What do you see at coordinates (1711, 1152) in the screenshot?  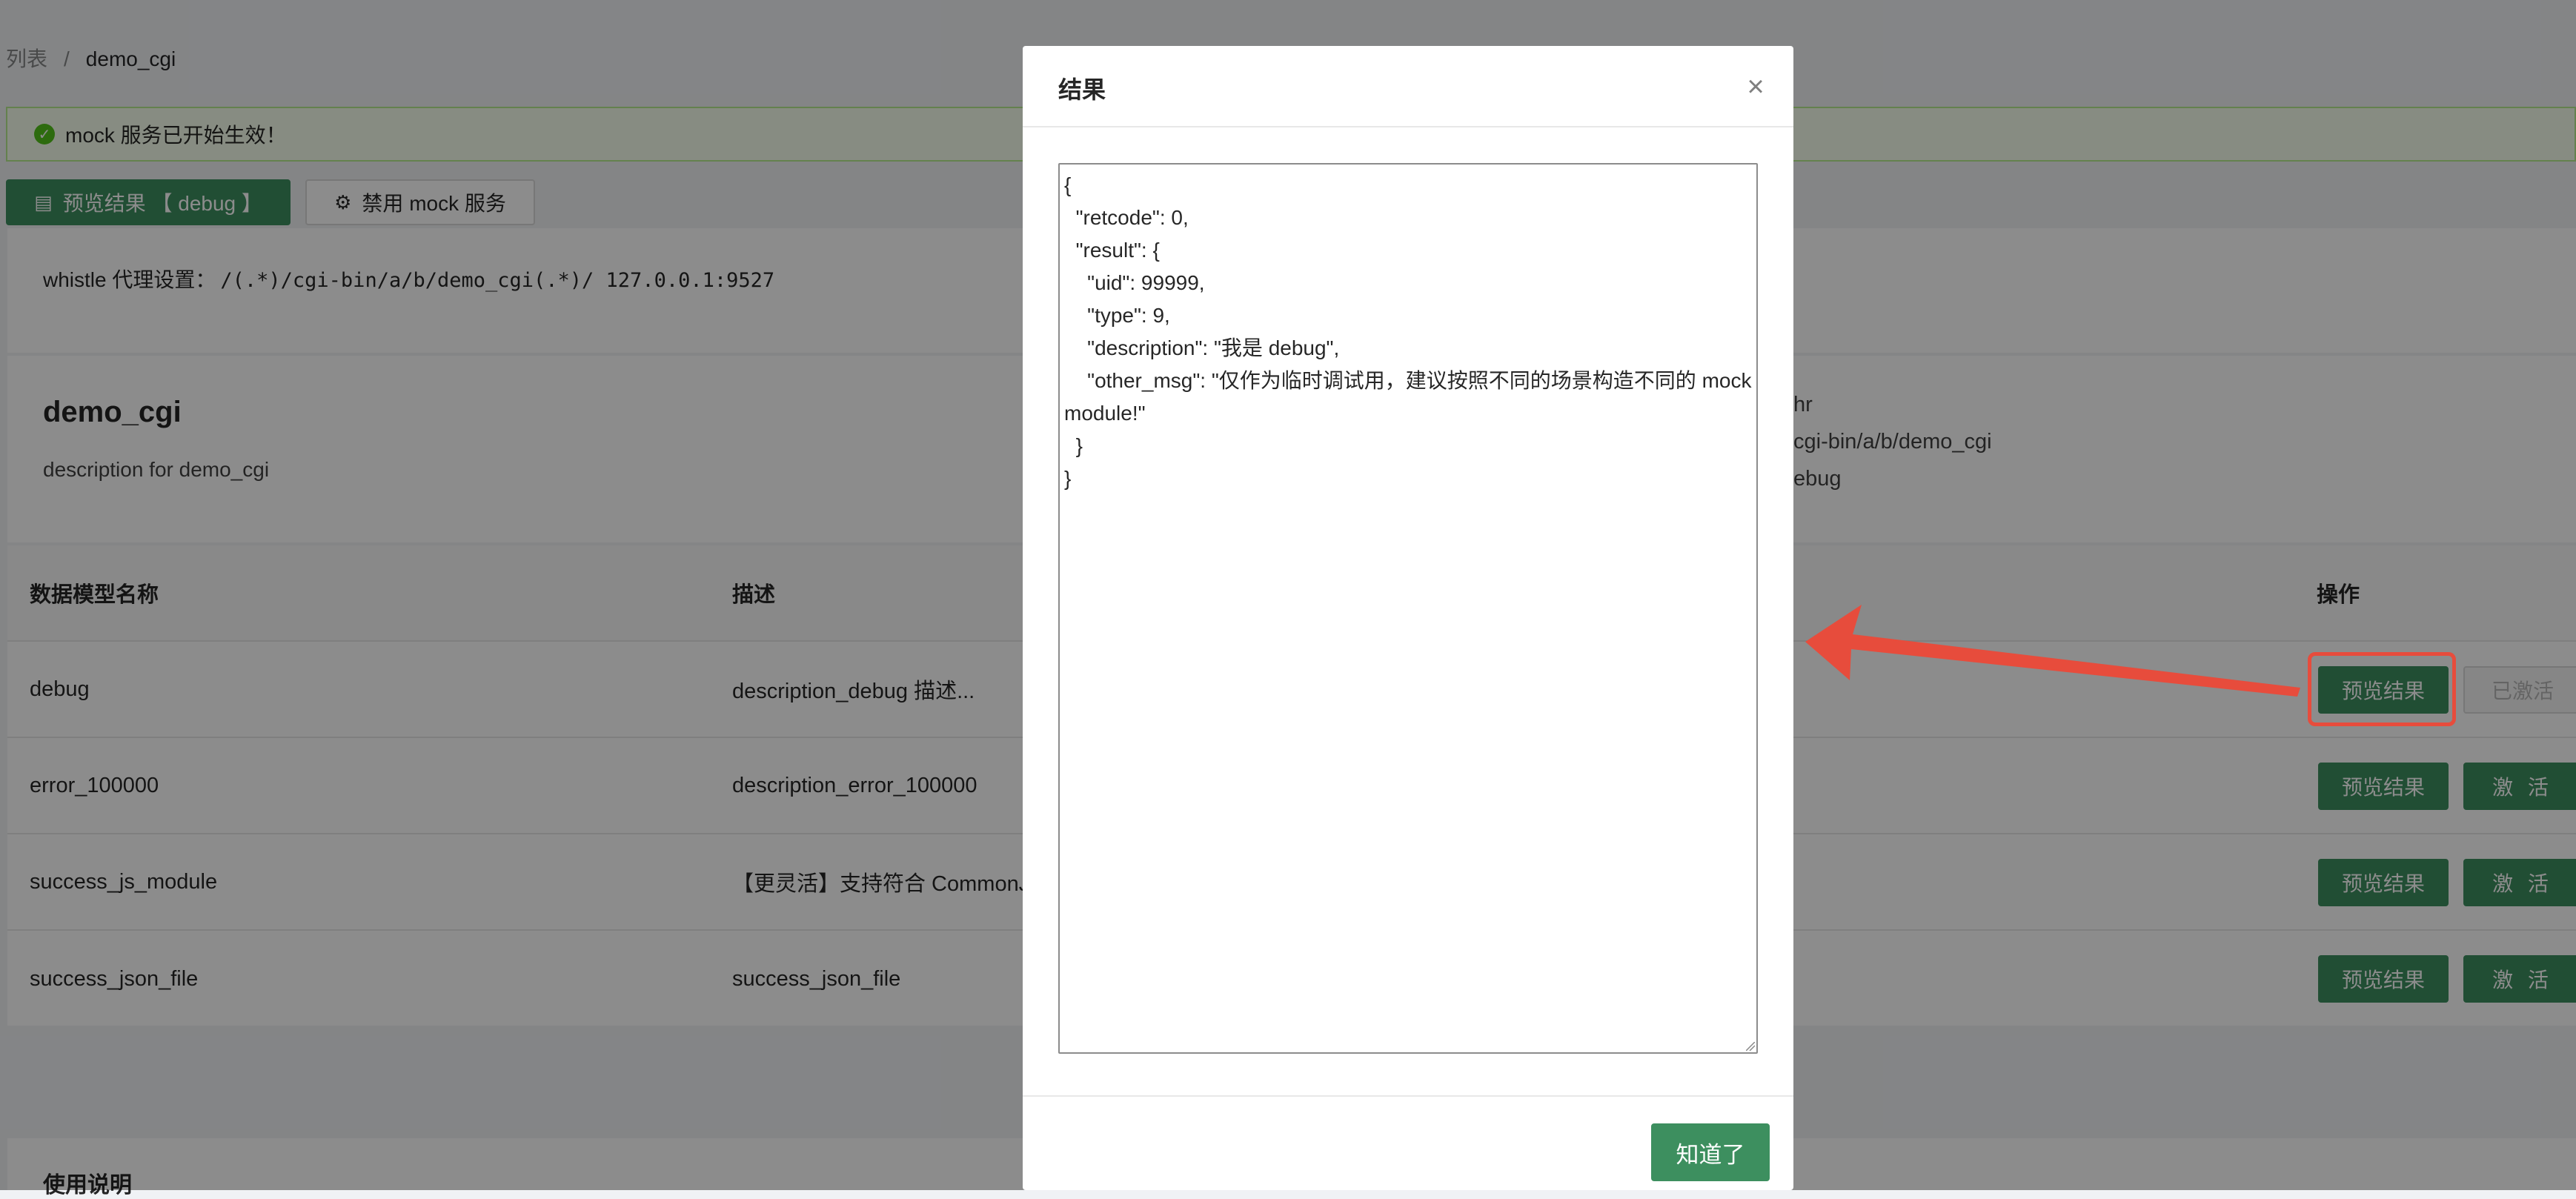 I see `ok-button: 知道了` at bounding box center [1711, 1152].